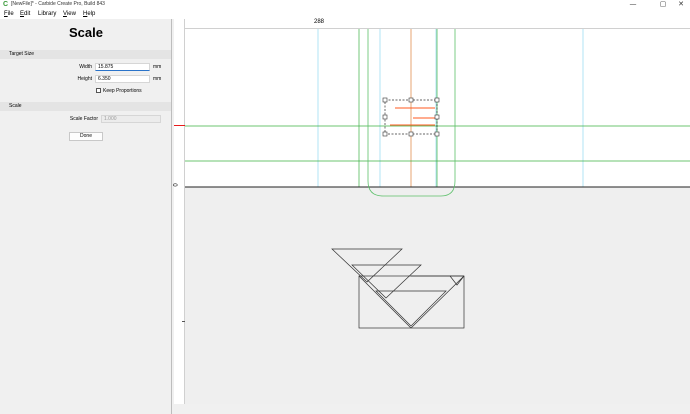  What do you see at coordinates (319, 22) in the screenshot?
I see `ruler-top-label: 288` at bounding box center [319, 22].